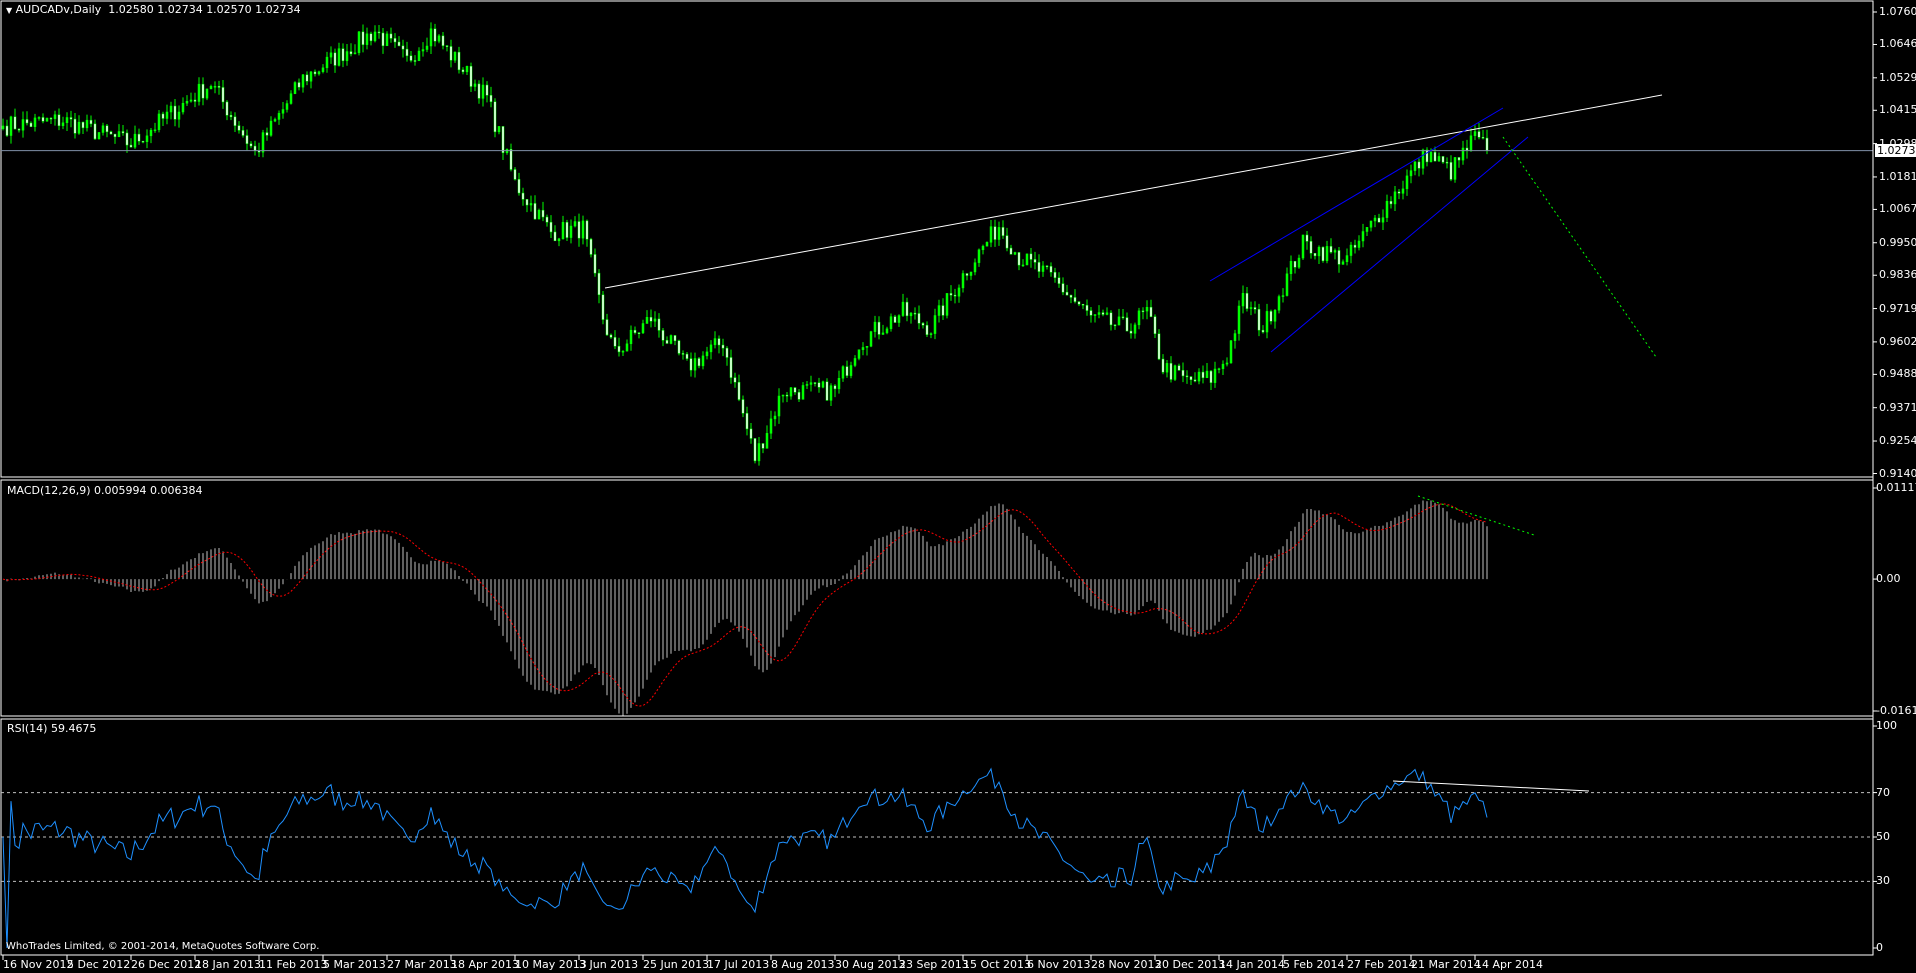  I want to click on collapse-triangle-icon: ▼, so click(9, 10).